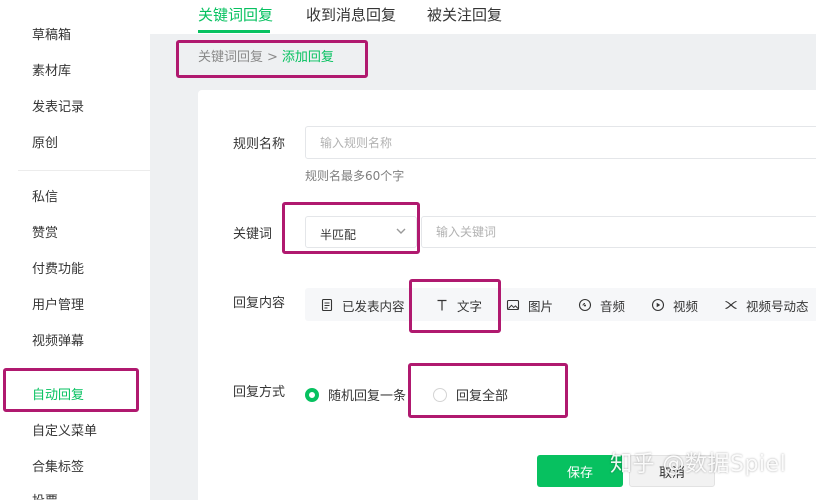 The width and height of the screenshot is (816, 500). I want to click on rule-name-input, so click(561, 142).